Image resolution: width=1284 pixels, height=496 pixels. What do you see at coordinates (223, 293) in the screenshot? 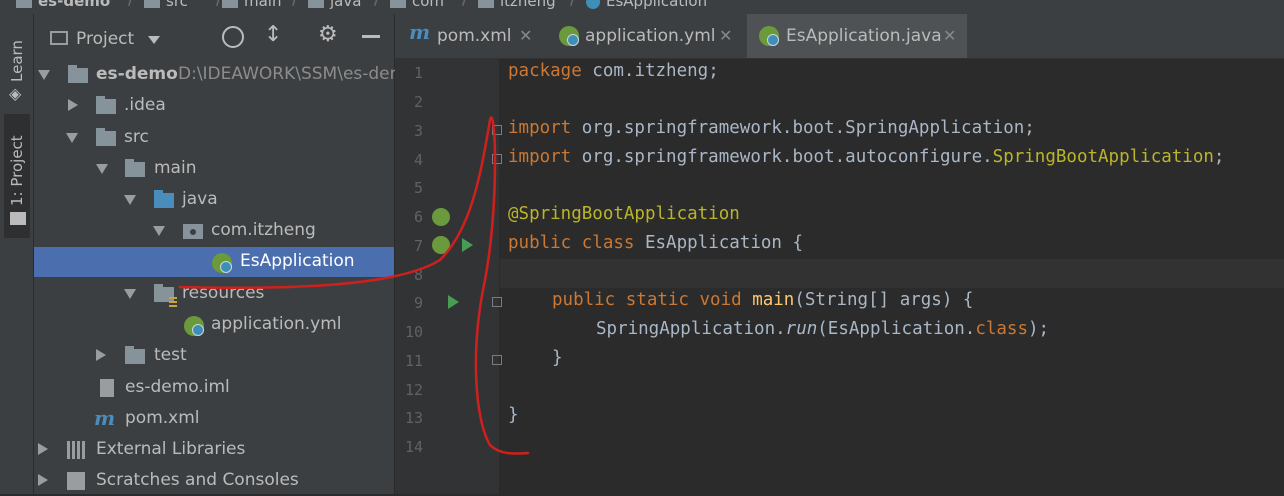
I see `tree-item-label: resources` at bounding box center [223, 293].